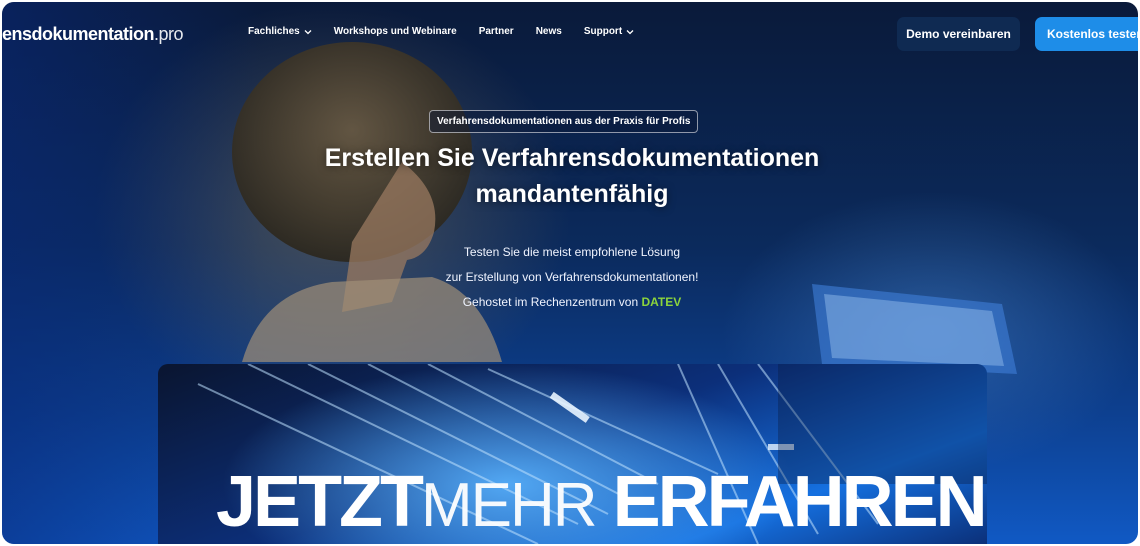 The image size is (1140, 546). What do you see at coordinates (274, 31) in the screenshot?
I see `nav-item-label: Fachliches` at bounding box center [274, 31].